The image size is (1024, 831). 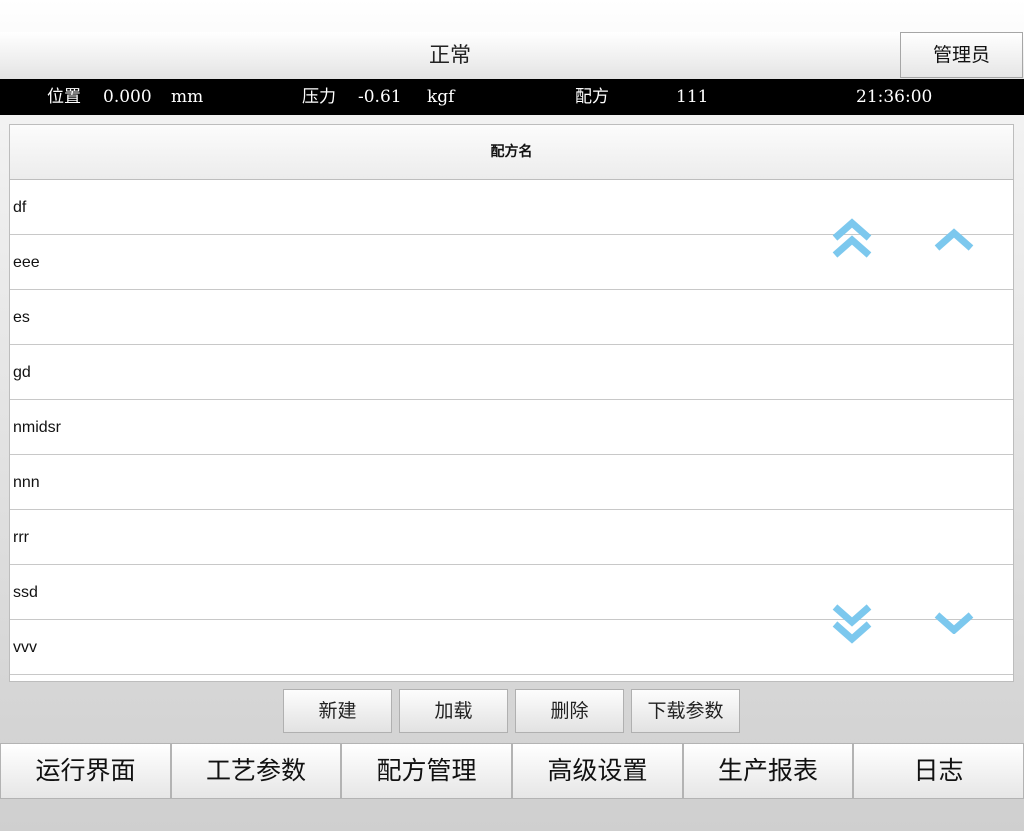 I want to click on recipe-row: rrr, so click(x=511, y=537).